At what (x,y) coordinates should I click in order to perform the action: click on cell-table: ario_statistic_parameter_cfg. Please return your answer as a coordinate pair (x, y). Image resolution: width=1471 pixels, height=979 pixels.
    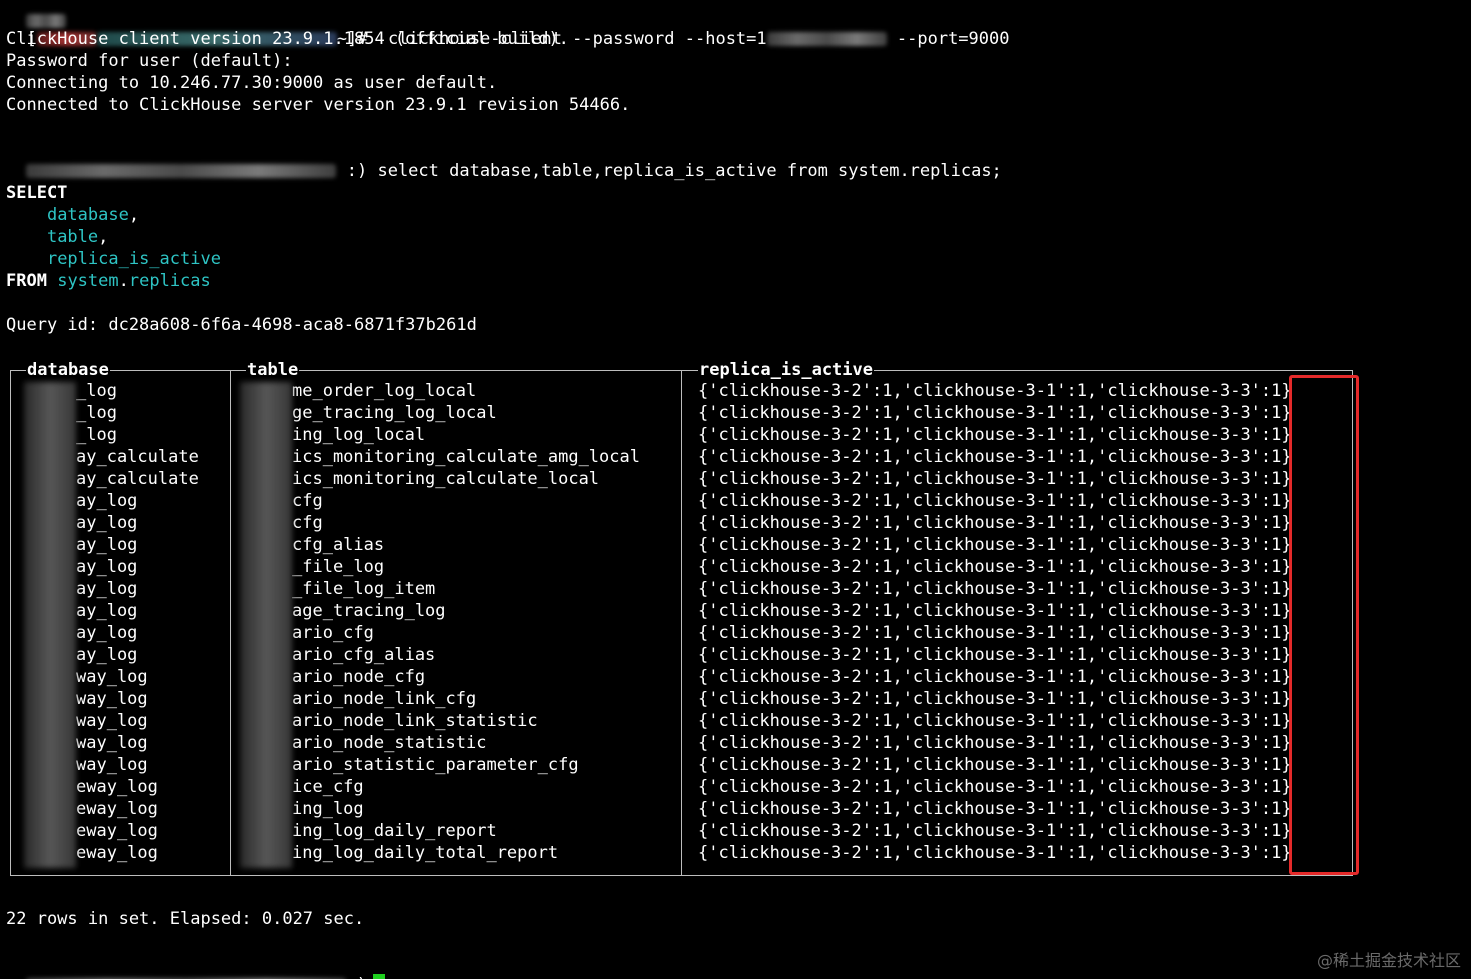
    Looking at the image, I should click on (435, 765).